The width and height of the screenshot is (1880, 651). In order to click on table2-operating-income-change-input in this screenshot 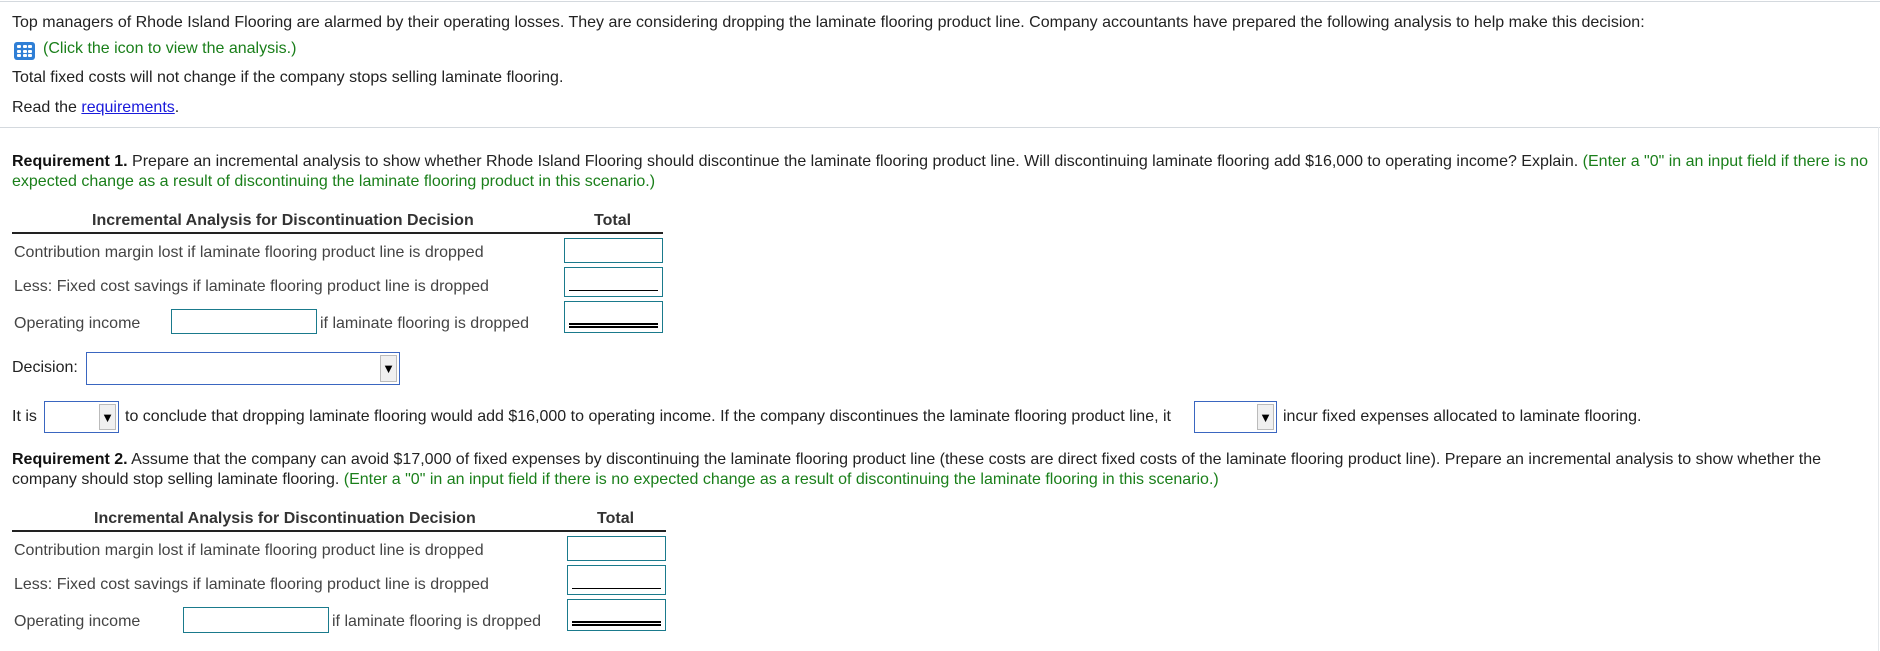, I will do `click(256, 620)`.